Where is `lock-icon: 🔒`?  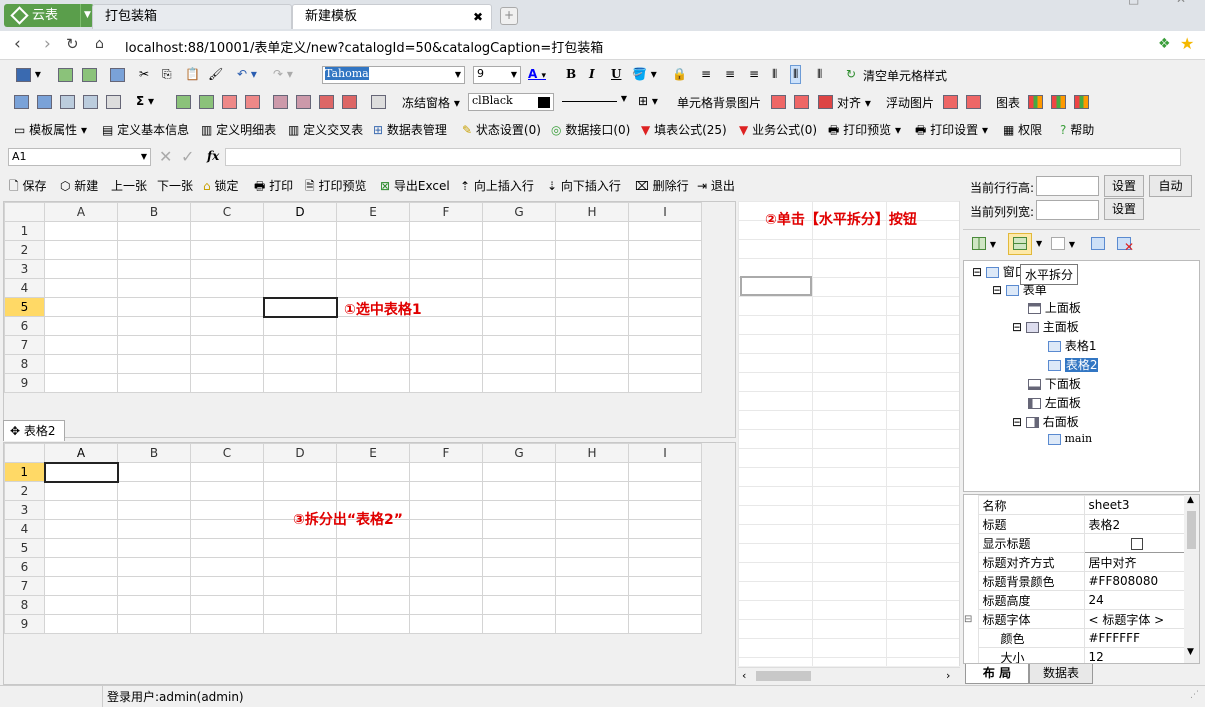
lock-icon: 🔒 is located at coordinates (679, 74).